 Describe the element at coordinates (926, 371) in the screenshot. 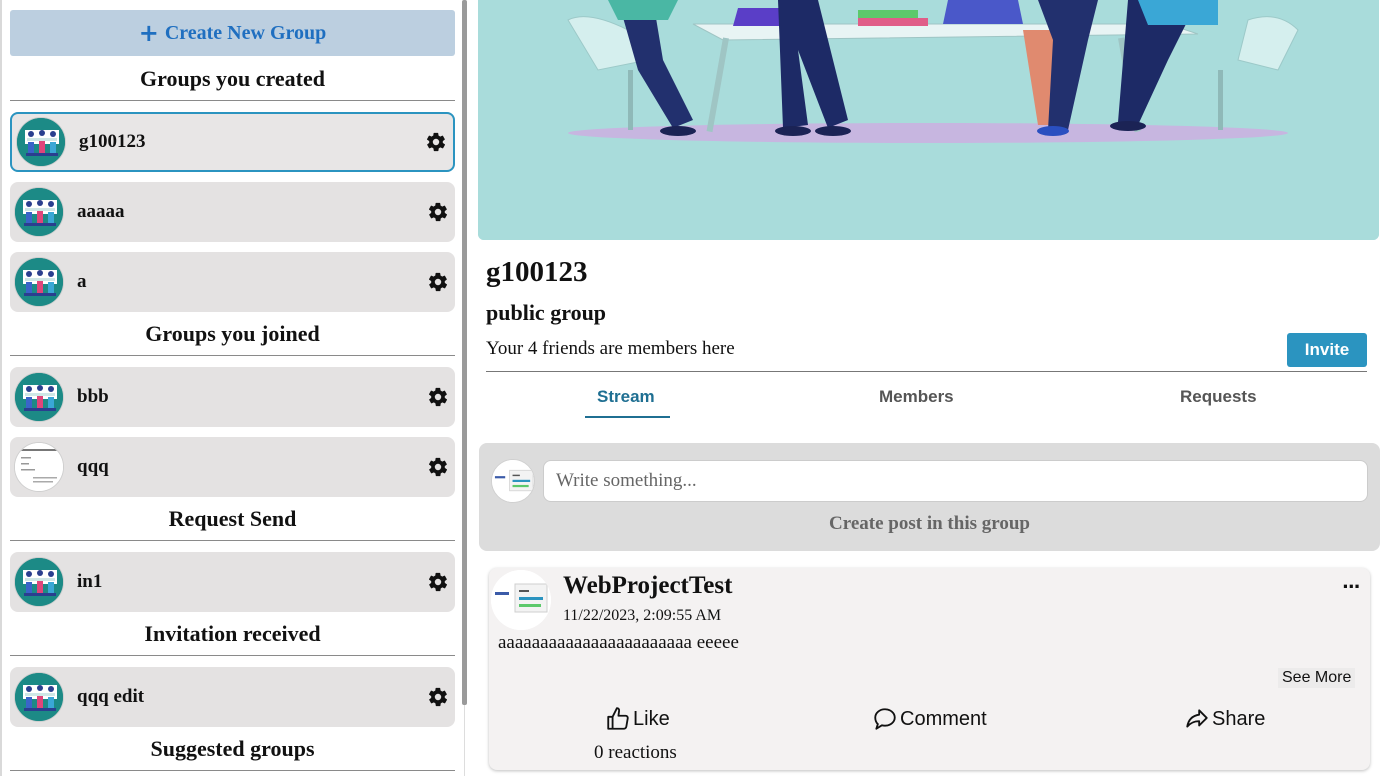

I see `info-divider` at that location.